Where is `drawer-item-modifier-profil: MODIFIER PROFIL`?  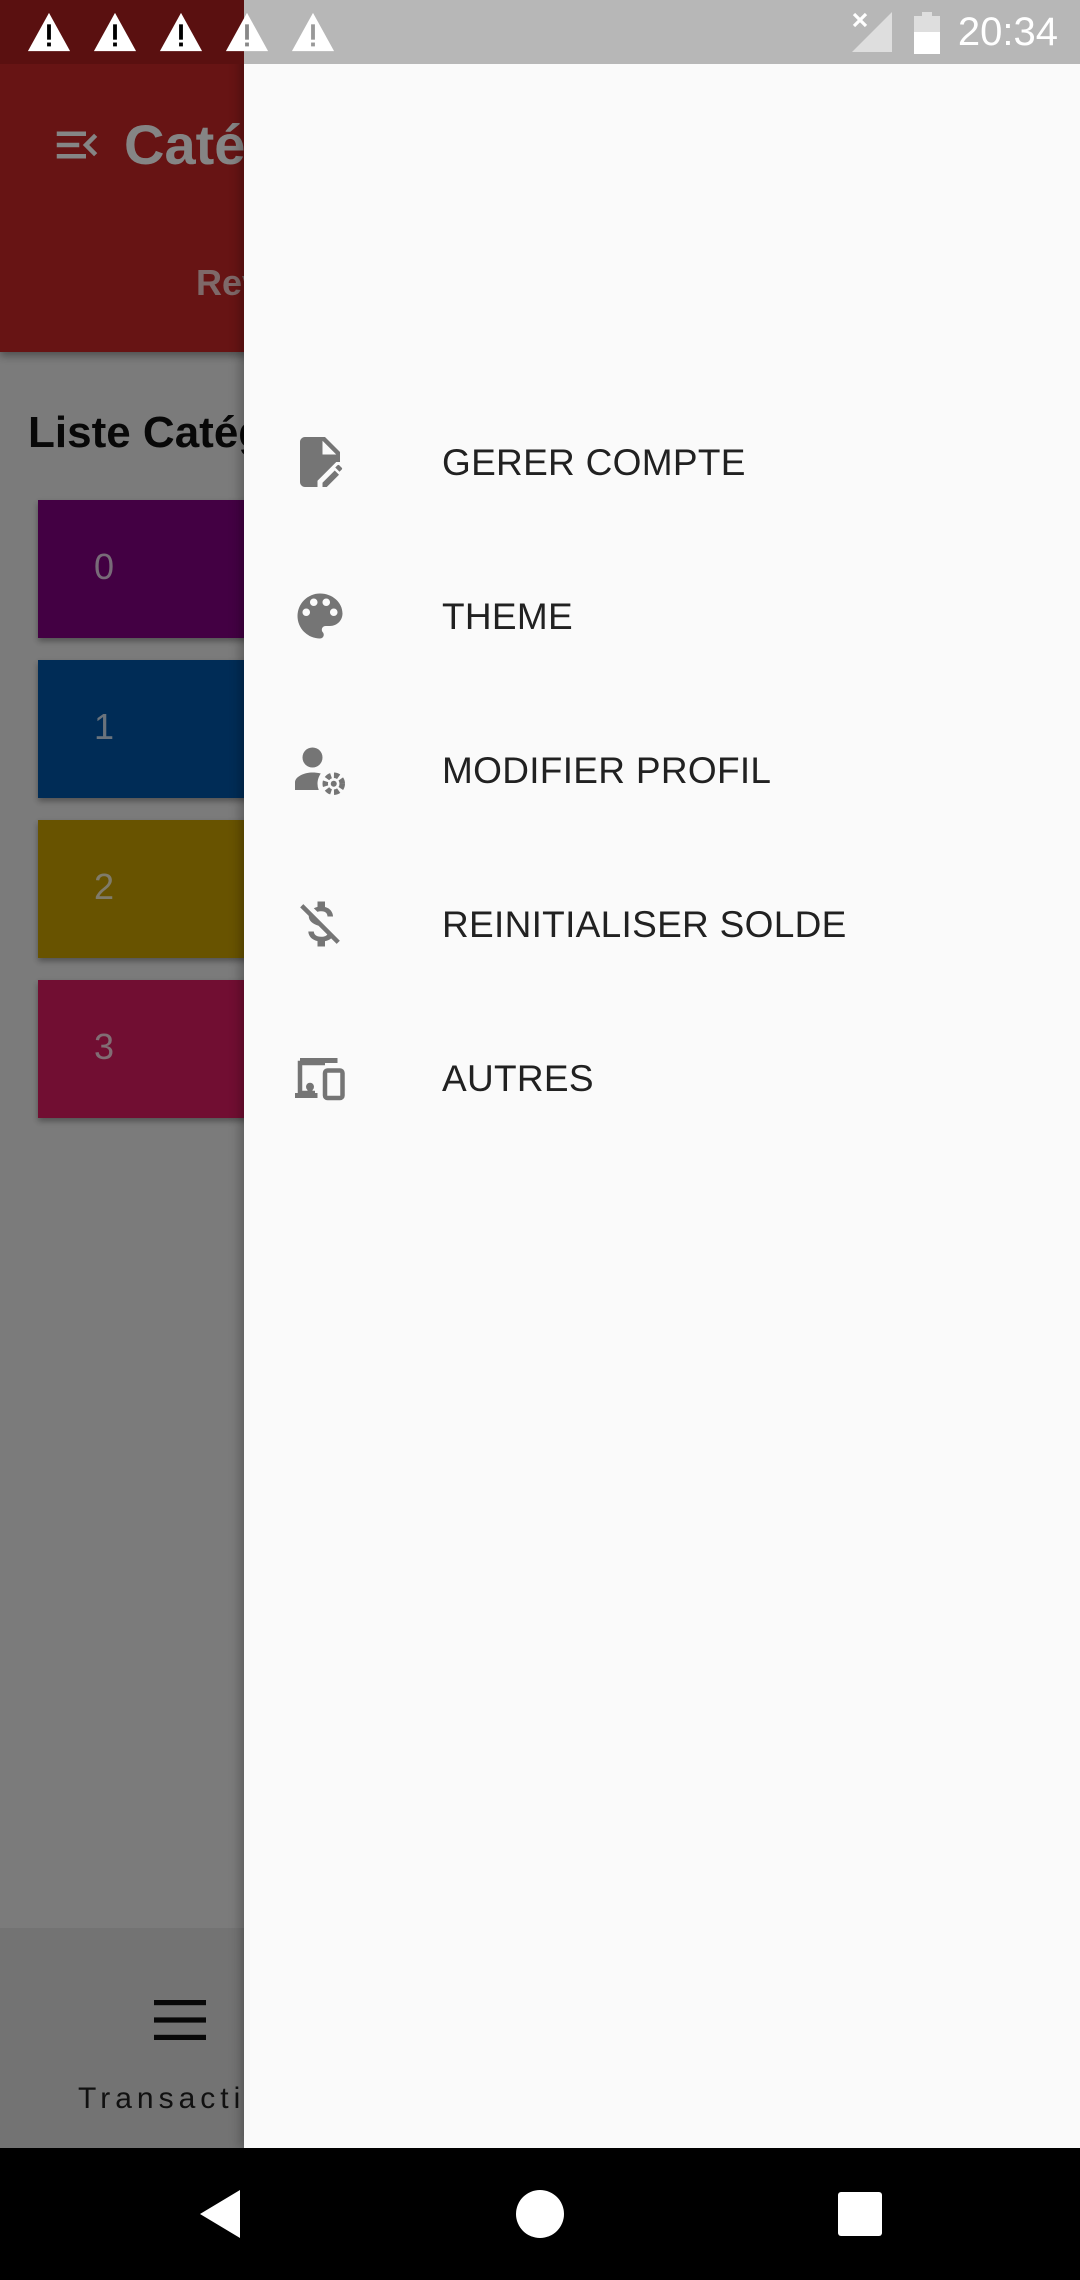 drawer-item-modifier-profil: MODIFIER PROFIL is located at coordinates (662, 770).